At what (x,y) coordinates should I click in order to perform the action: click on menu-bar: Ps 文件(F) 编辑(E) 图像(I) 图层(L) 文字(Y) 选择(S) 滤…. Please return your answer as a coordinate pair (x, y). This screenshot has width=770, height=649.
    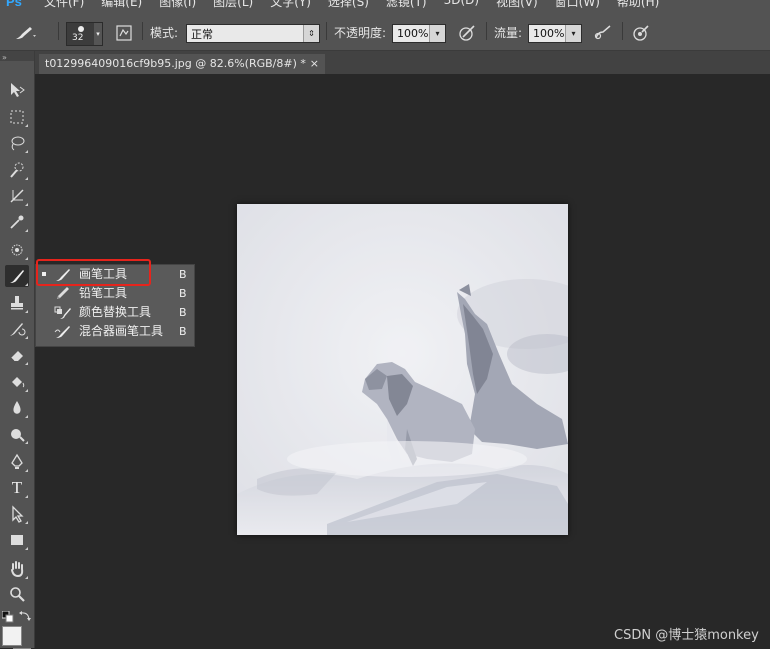
    Looking at the image, I should click on (385, 5).